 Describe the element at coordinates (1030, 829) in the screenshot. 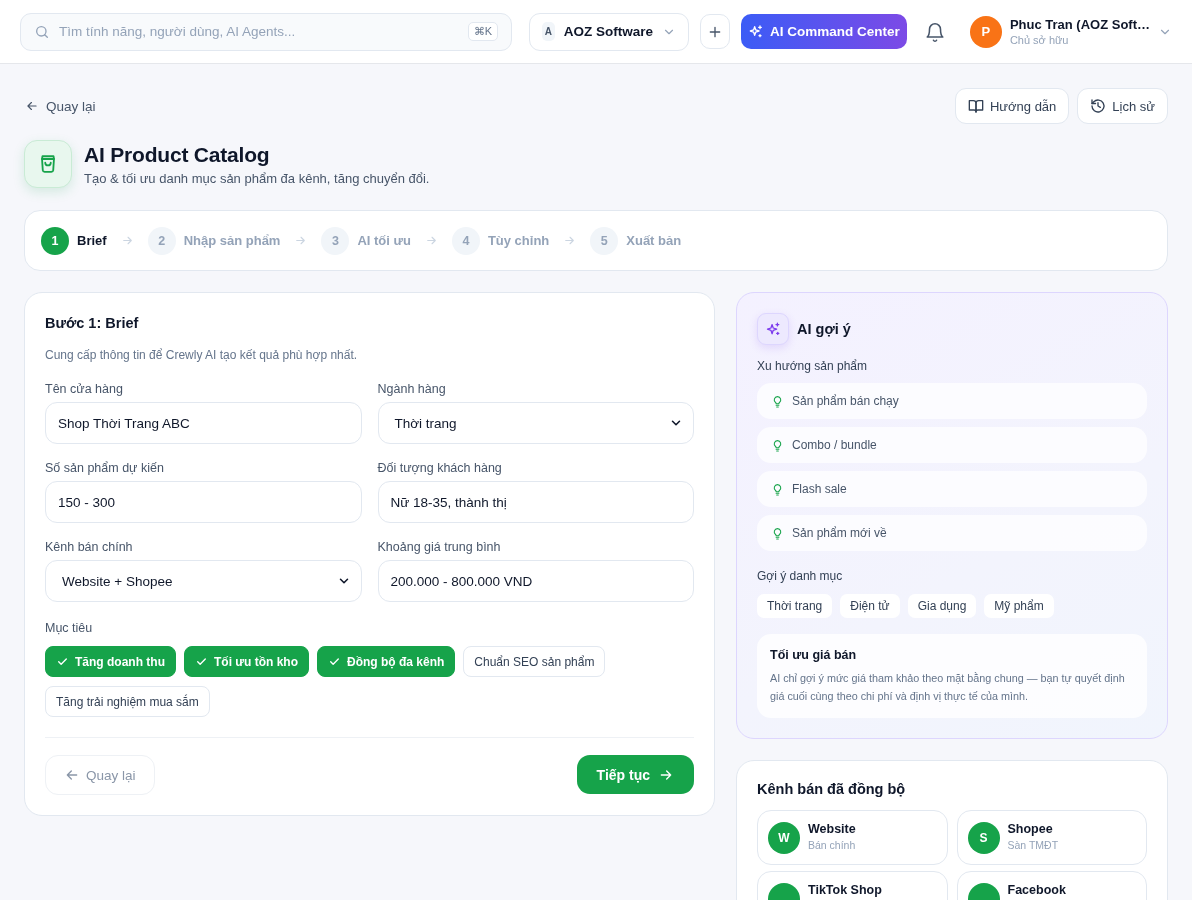

I see `channel-name: Shopee` at that location.